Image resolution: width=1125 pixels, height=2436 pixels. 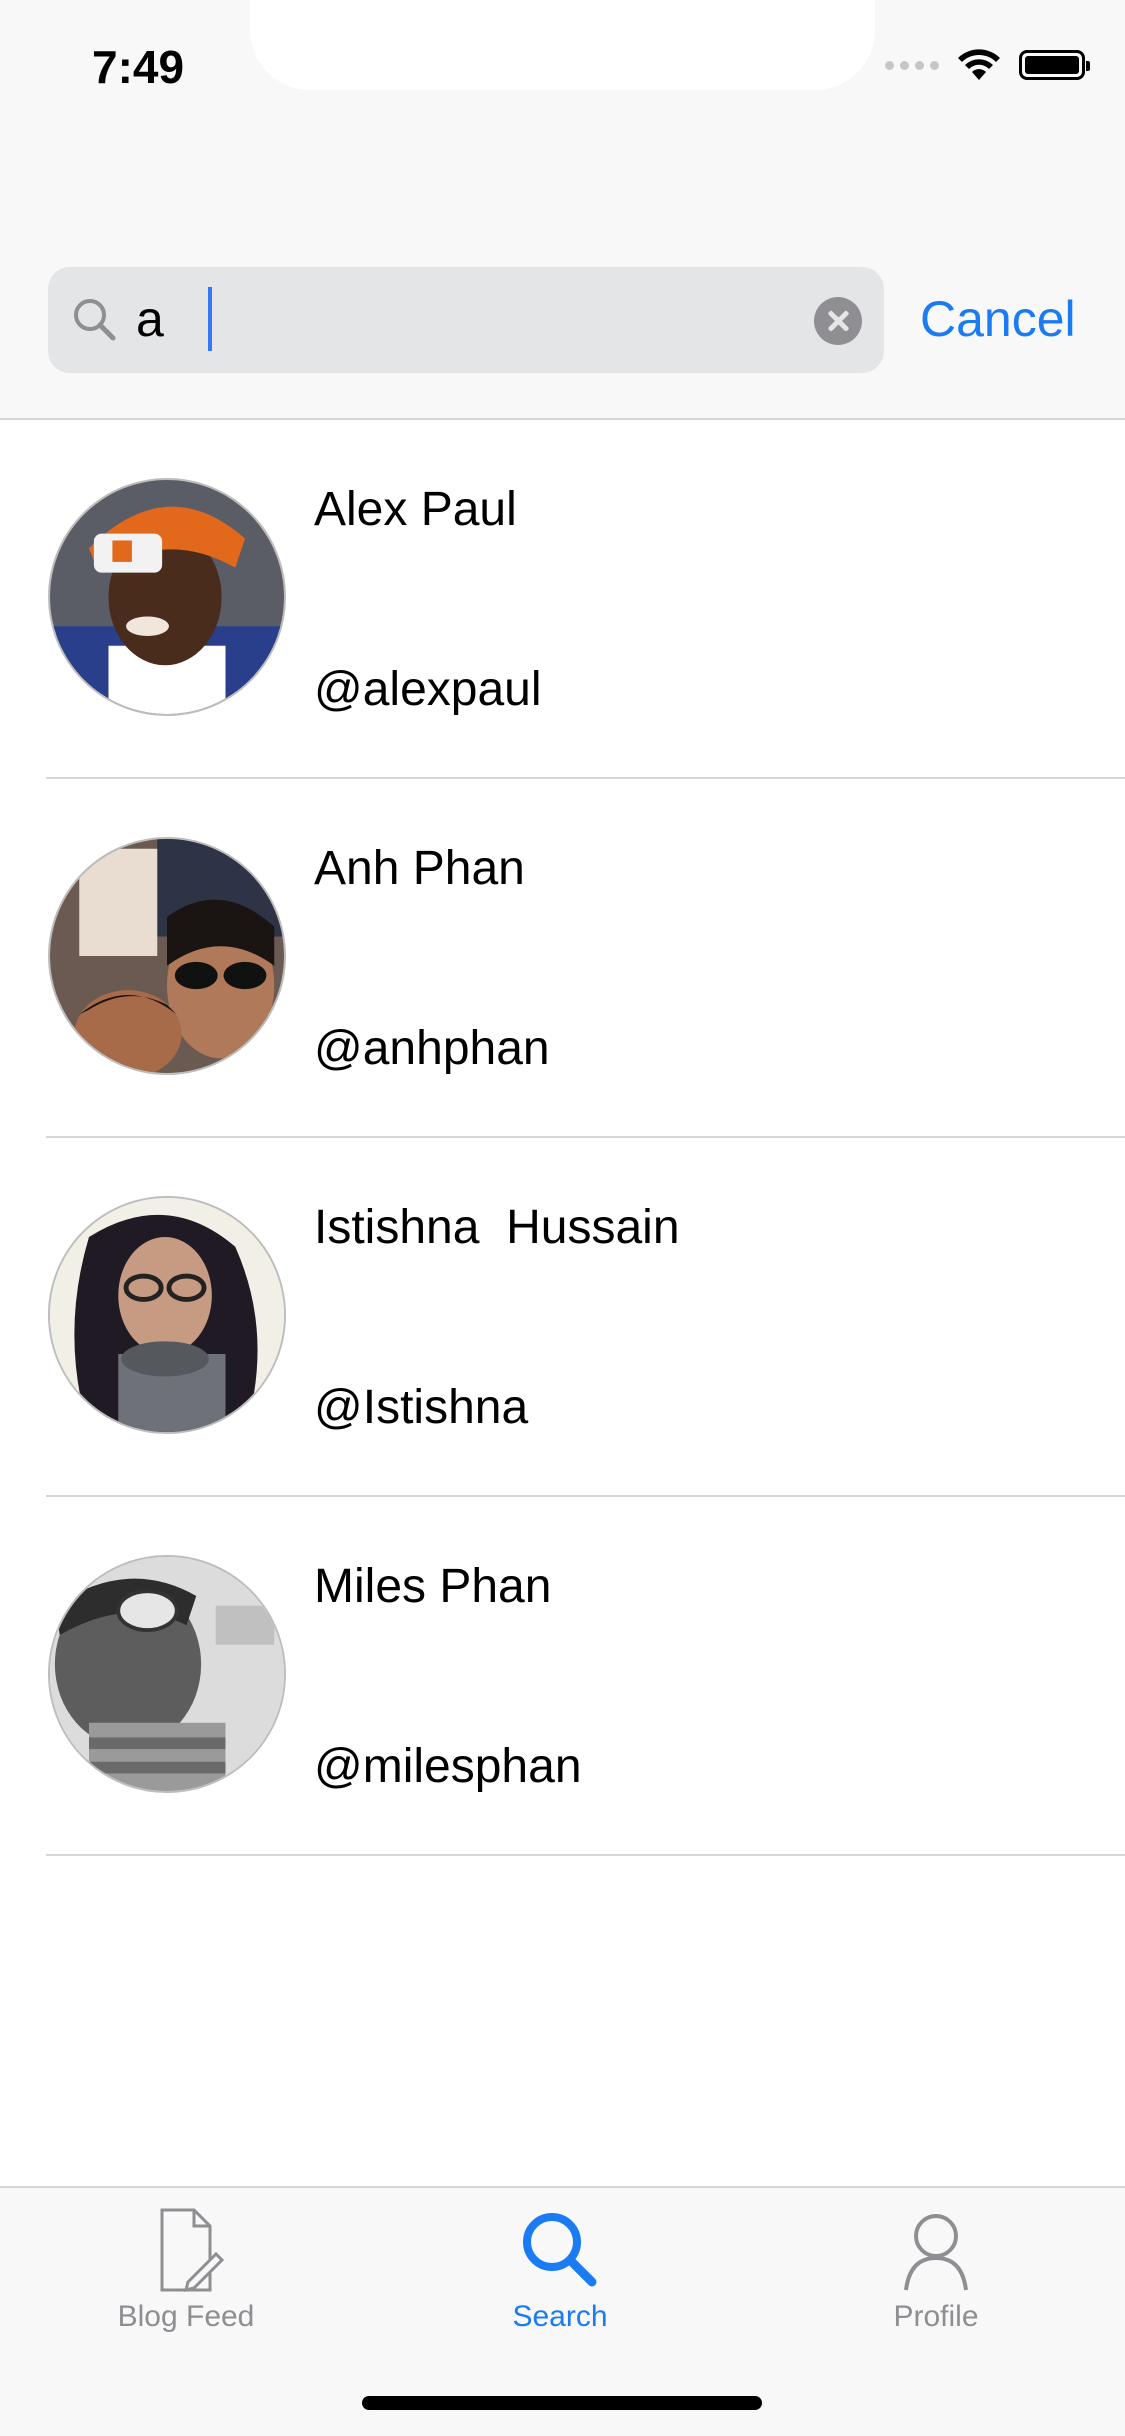 I want to click on status-icons, so click(x=987, y=65).